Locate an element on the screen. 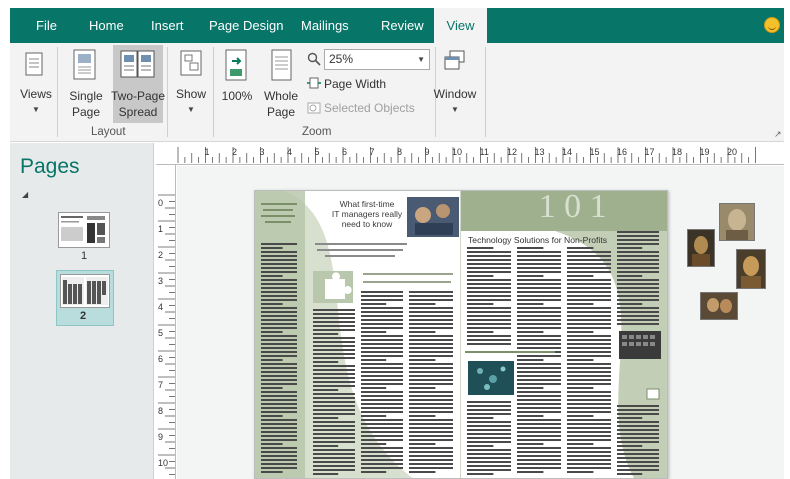 The height and width of the screenshot is (479, 790). two-page-spread-label: Two-Page Spread is located at coordinates (138, 104).